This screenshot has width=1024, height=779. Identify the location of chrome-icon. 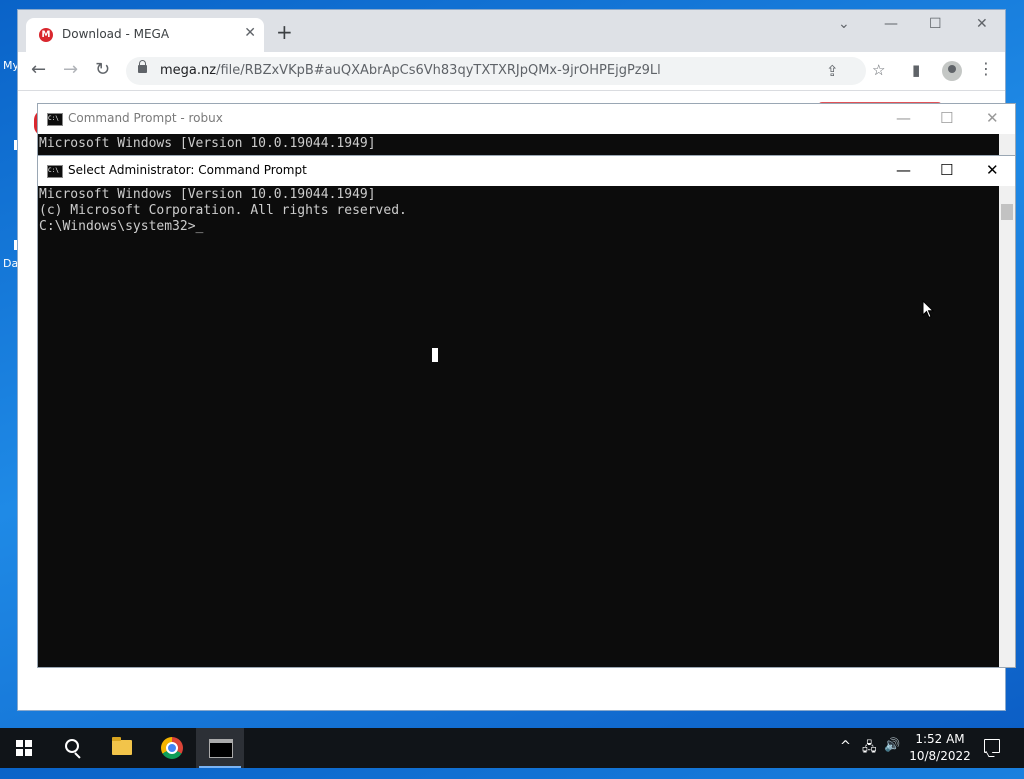
(172, 748).